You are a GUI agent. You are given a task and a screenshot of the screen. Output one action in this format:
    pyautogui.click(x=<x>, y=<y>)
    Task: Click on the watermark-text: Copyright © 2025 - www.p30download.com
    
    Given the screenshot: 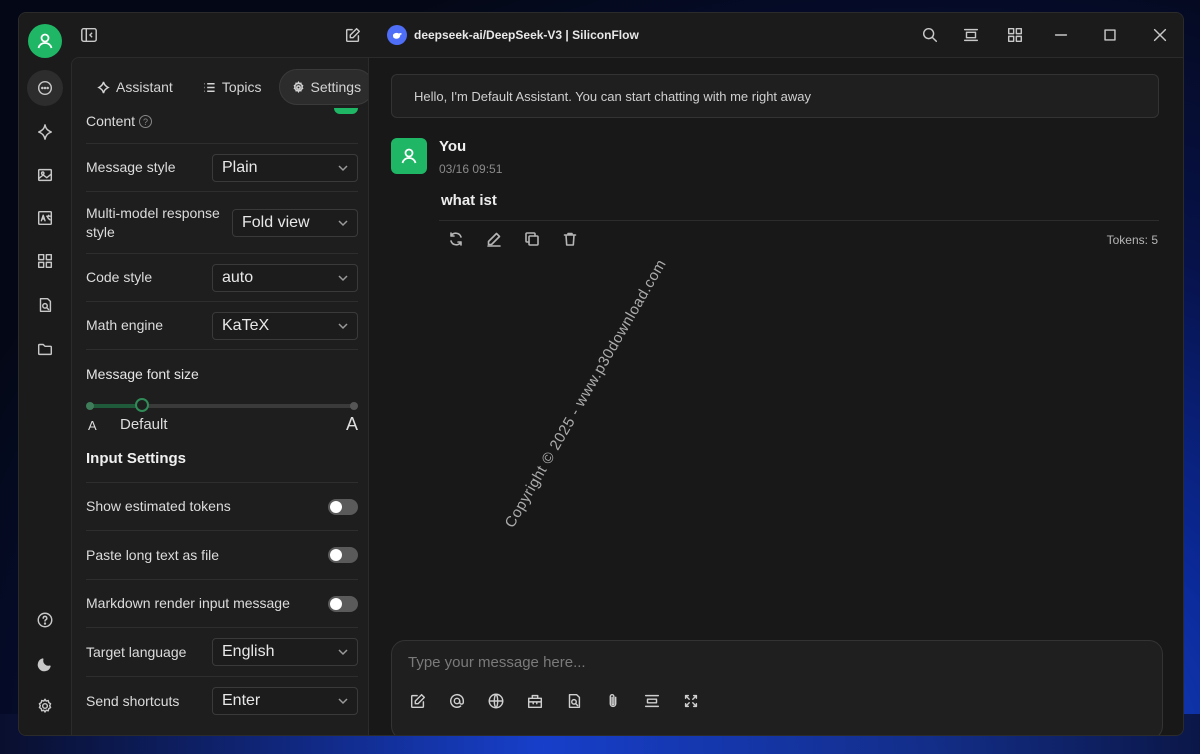 What is the action you would take?
    pyautogui.click(x=585, y=393)
    